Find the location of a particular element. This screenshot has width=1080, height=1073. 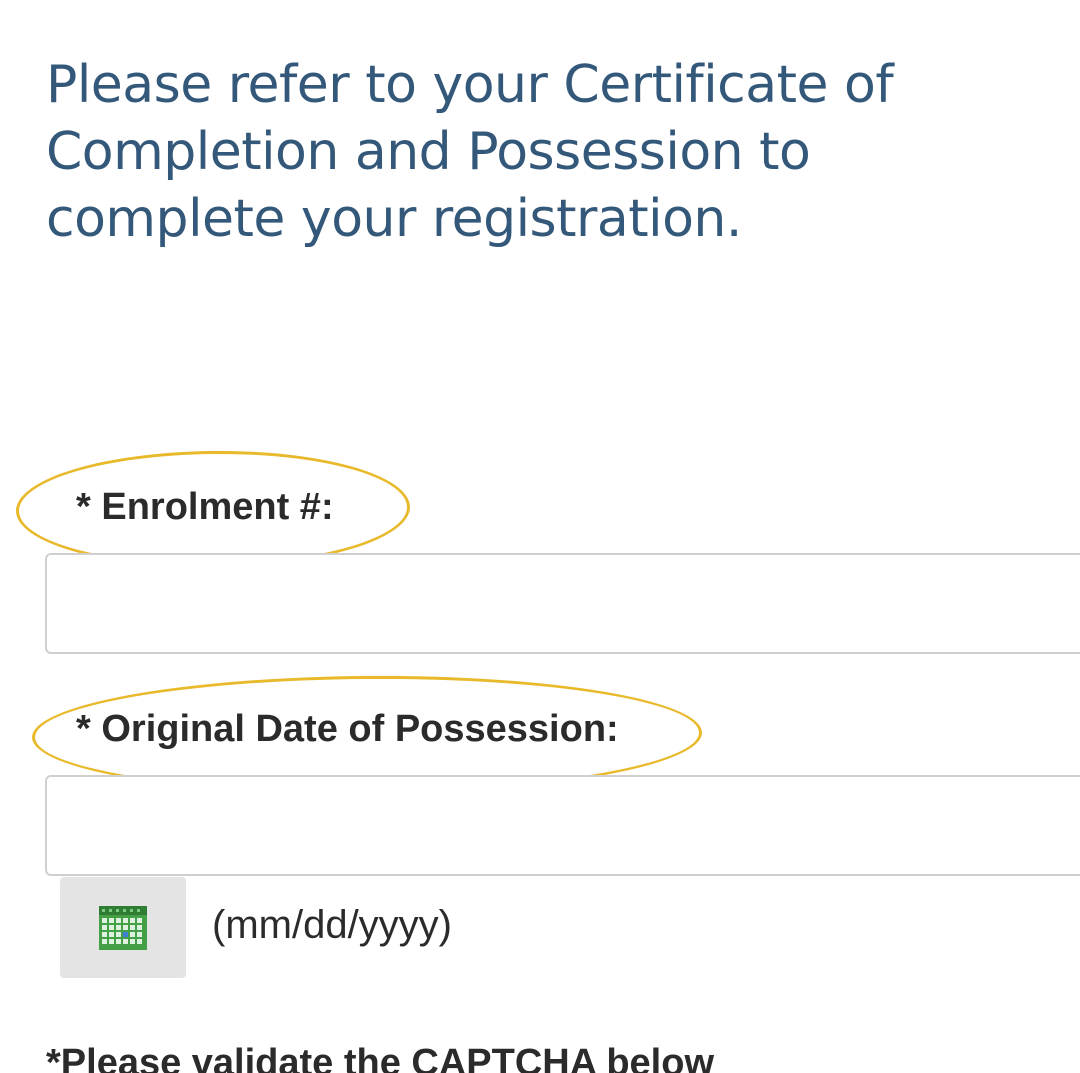

enrolment-input is located at coordinates (562, 603).